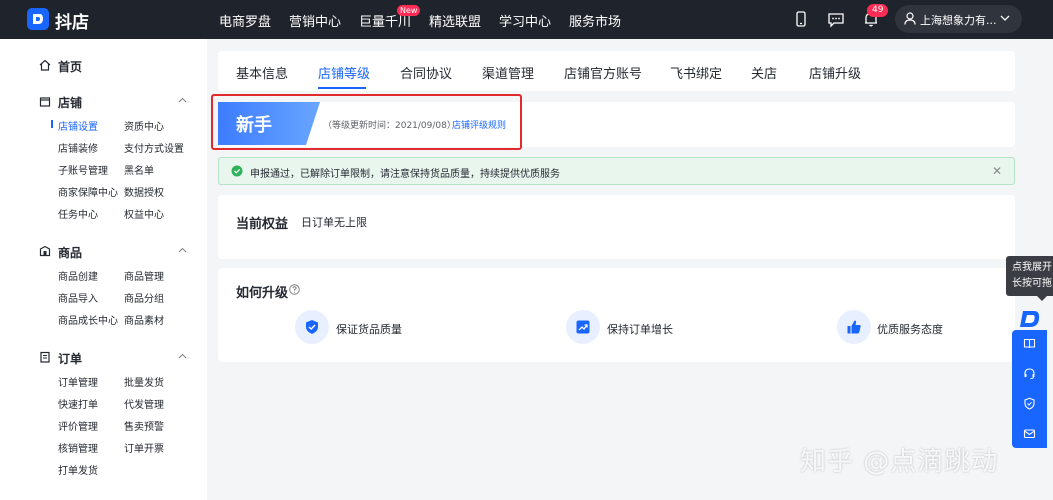 Image resolution: width=1053 pixels, height=500 pixels. What do you see at coordinates (38, 19) in the screenshot?
I see `doudian-logo-icon` at bounding box center [38, 19].